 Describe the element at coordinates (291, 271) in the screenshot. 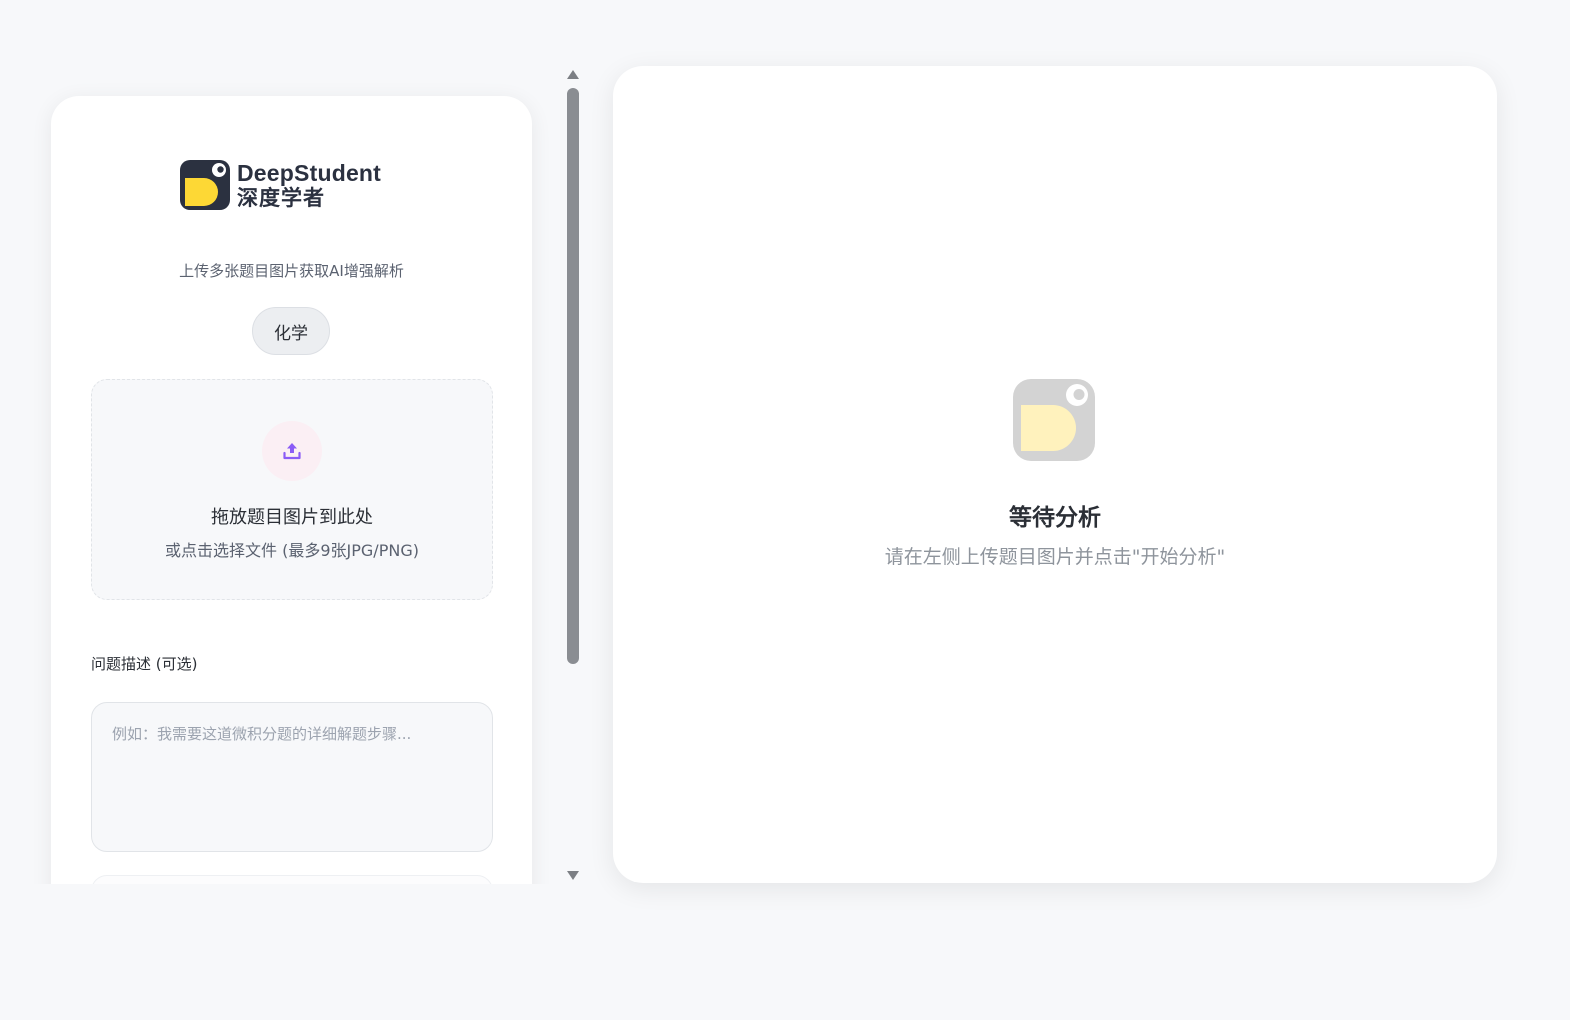

I see `page-subtitle: 上传多张题目图片获取AI增强解析` at that location.